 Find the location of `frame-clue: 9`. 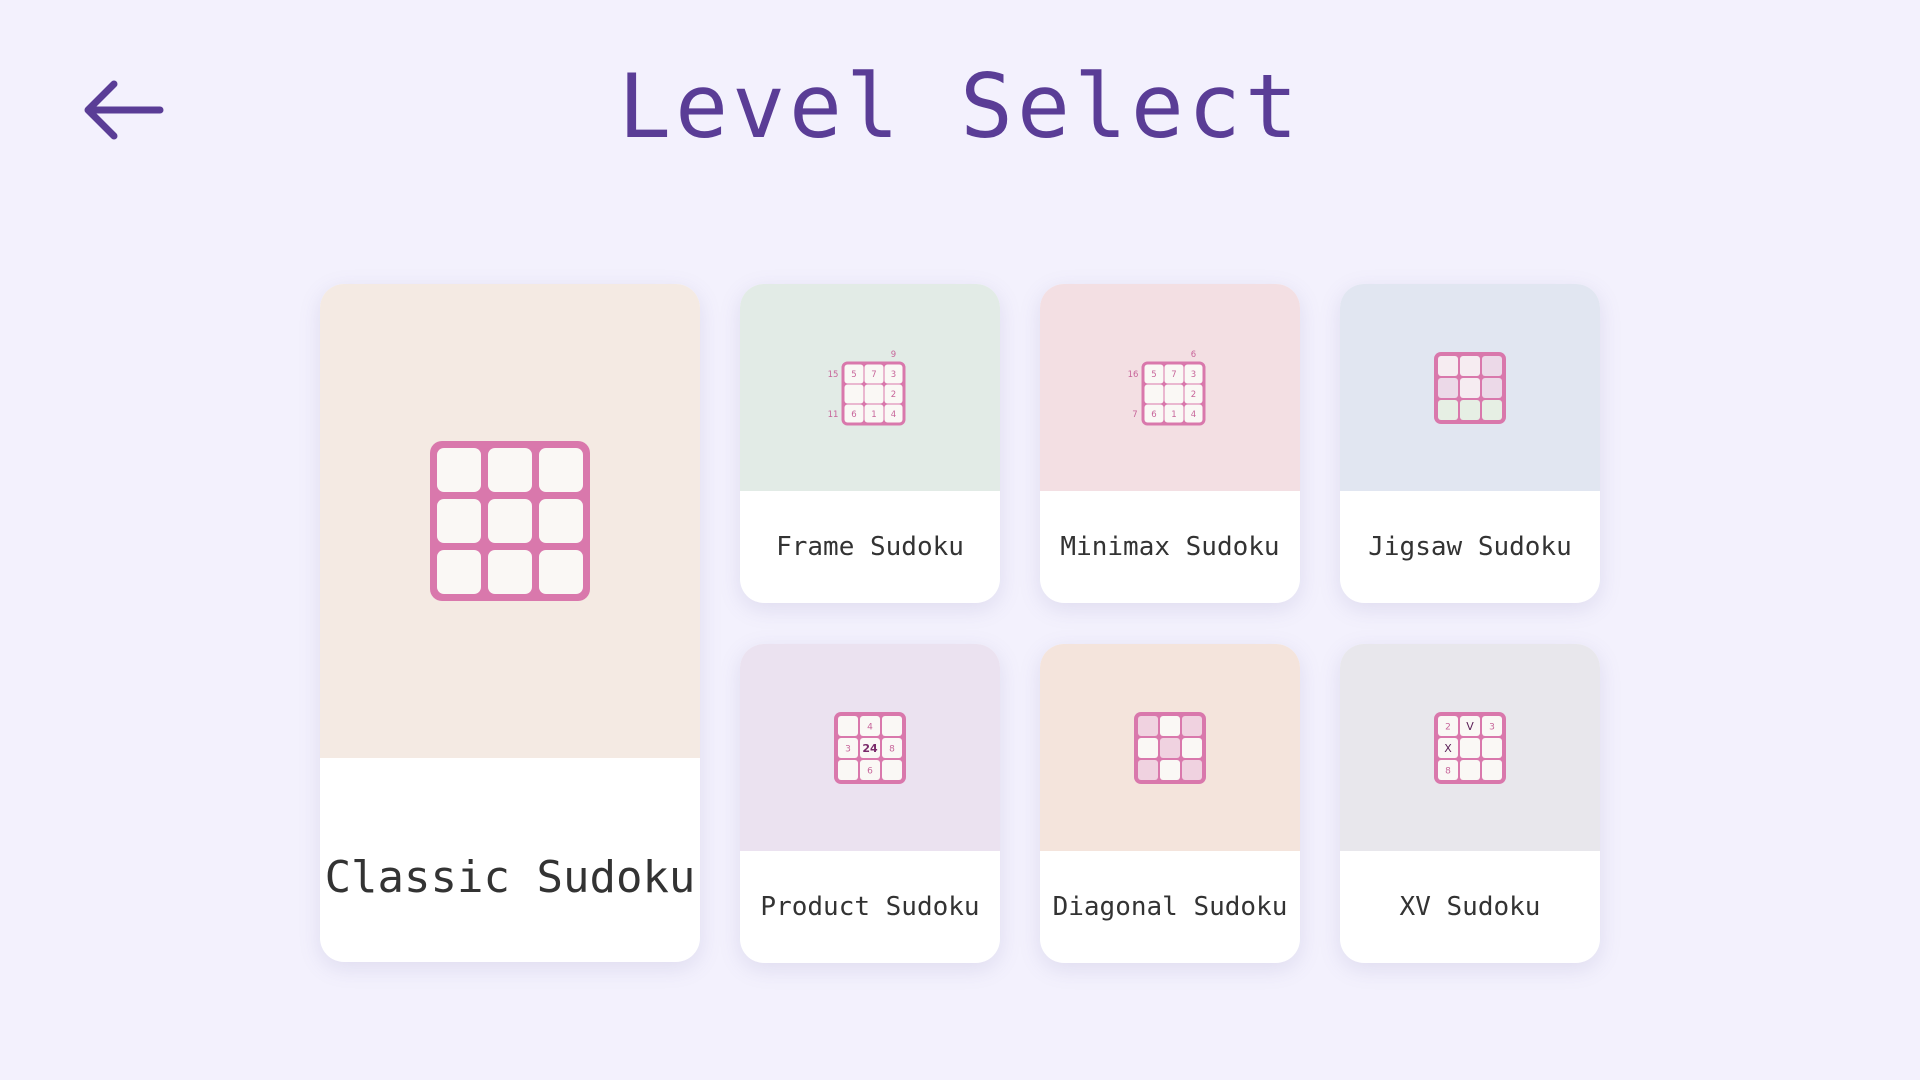

frame-clue: 9 is located at coordinates (893, 355).